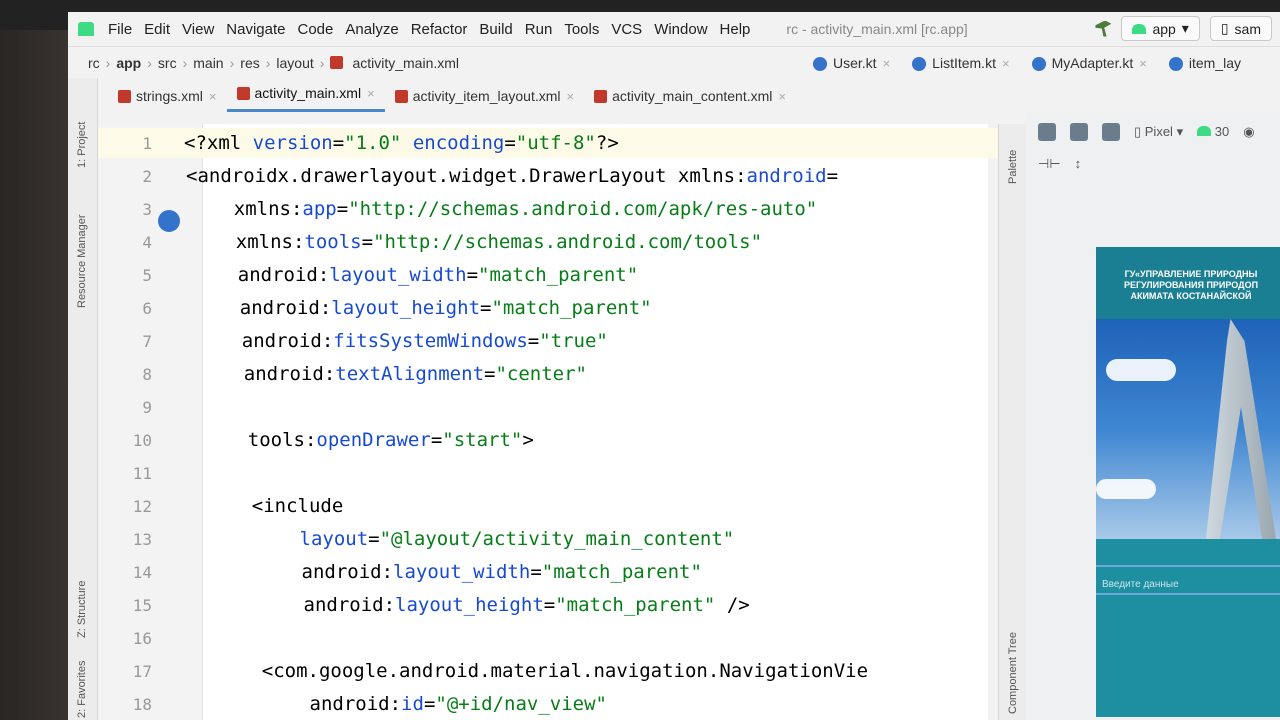  What do you see at coordinates (1158, 132) in the screenshot?
I see `device-preview-select: ▯ Pixel ▾` at bounding box center [1158, 132].